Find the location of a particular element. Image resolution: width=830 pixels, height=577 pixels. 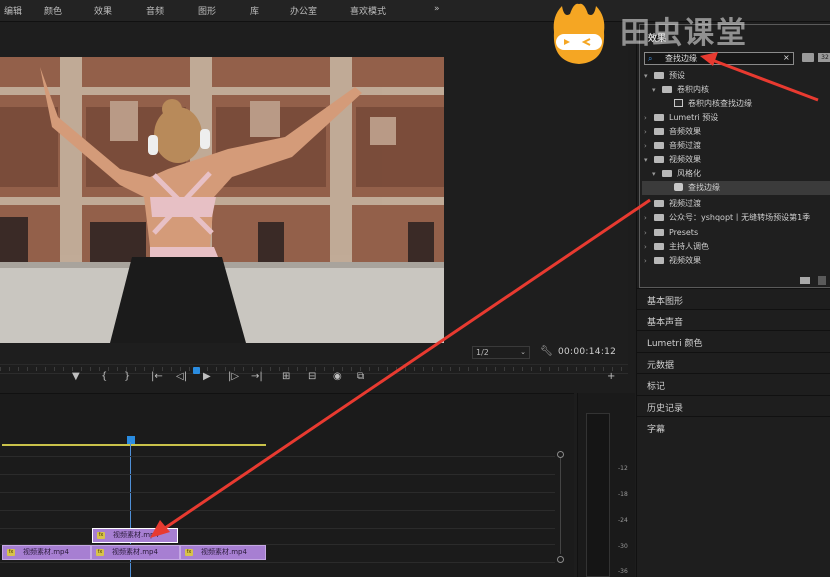

timeline-clip-v1-2: fx 视频素材.mp4 is located at coordinates (135, 552).